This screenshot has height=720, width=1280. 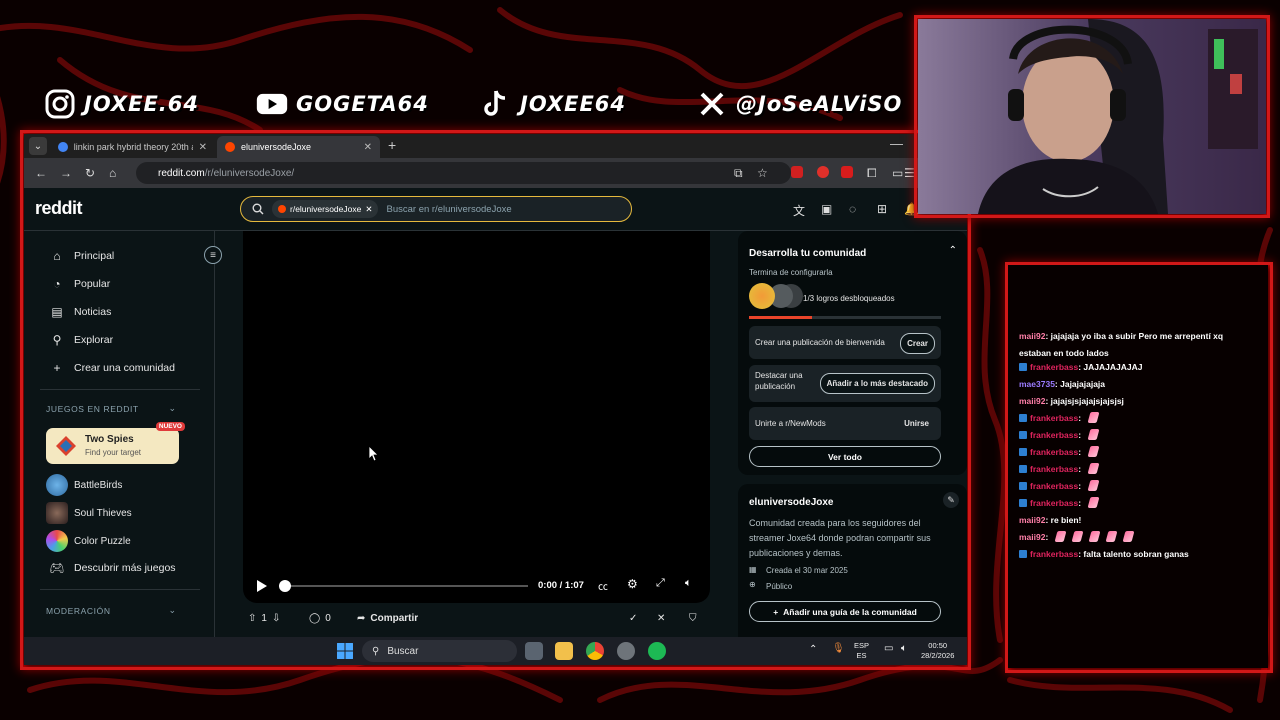 What do you see at coordinates (872, 173) in the screenshot?
I see `extensions-puzzle-icon: ⧠` at bounding box center [872, 173].